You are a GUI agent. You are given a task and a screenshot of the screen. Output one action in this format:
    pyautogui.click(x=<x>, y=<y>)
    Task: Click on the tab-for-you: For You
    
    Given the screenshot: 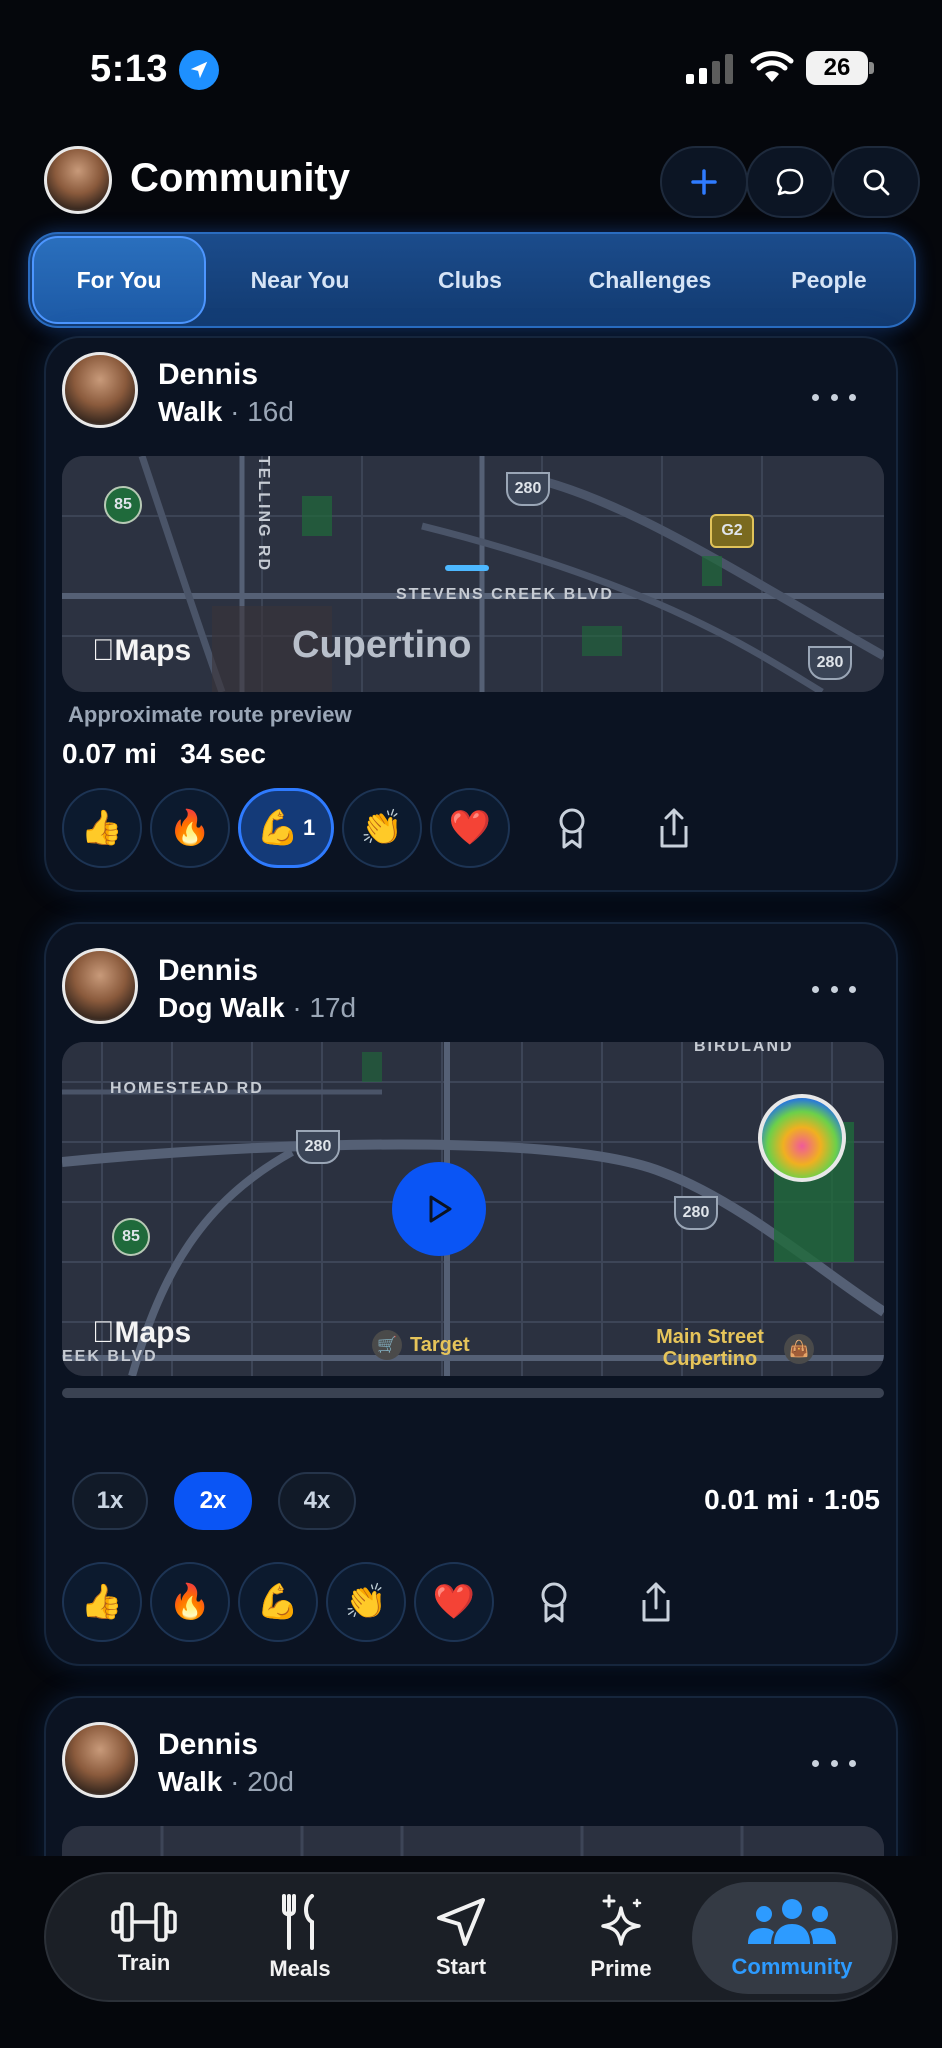 What is the action you would take?
    pyautogui.click(x=119, y=280)
    